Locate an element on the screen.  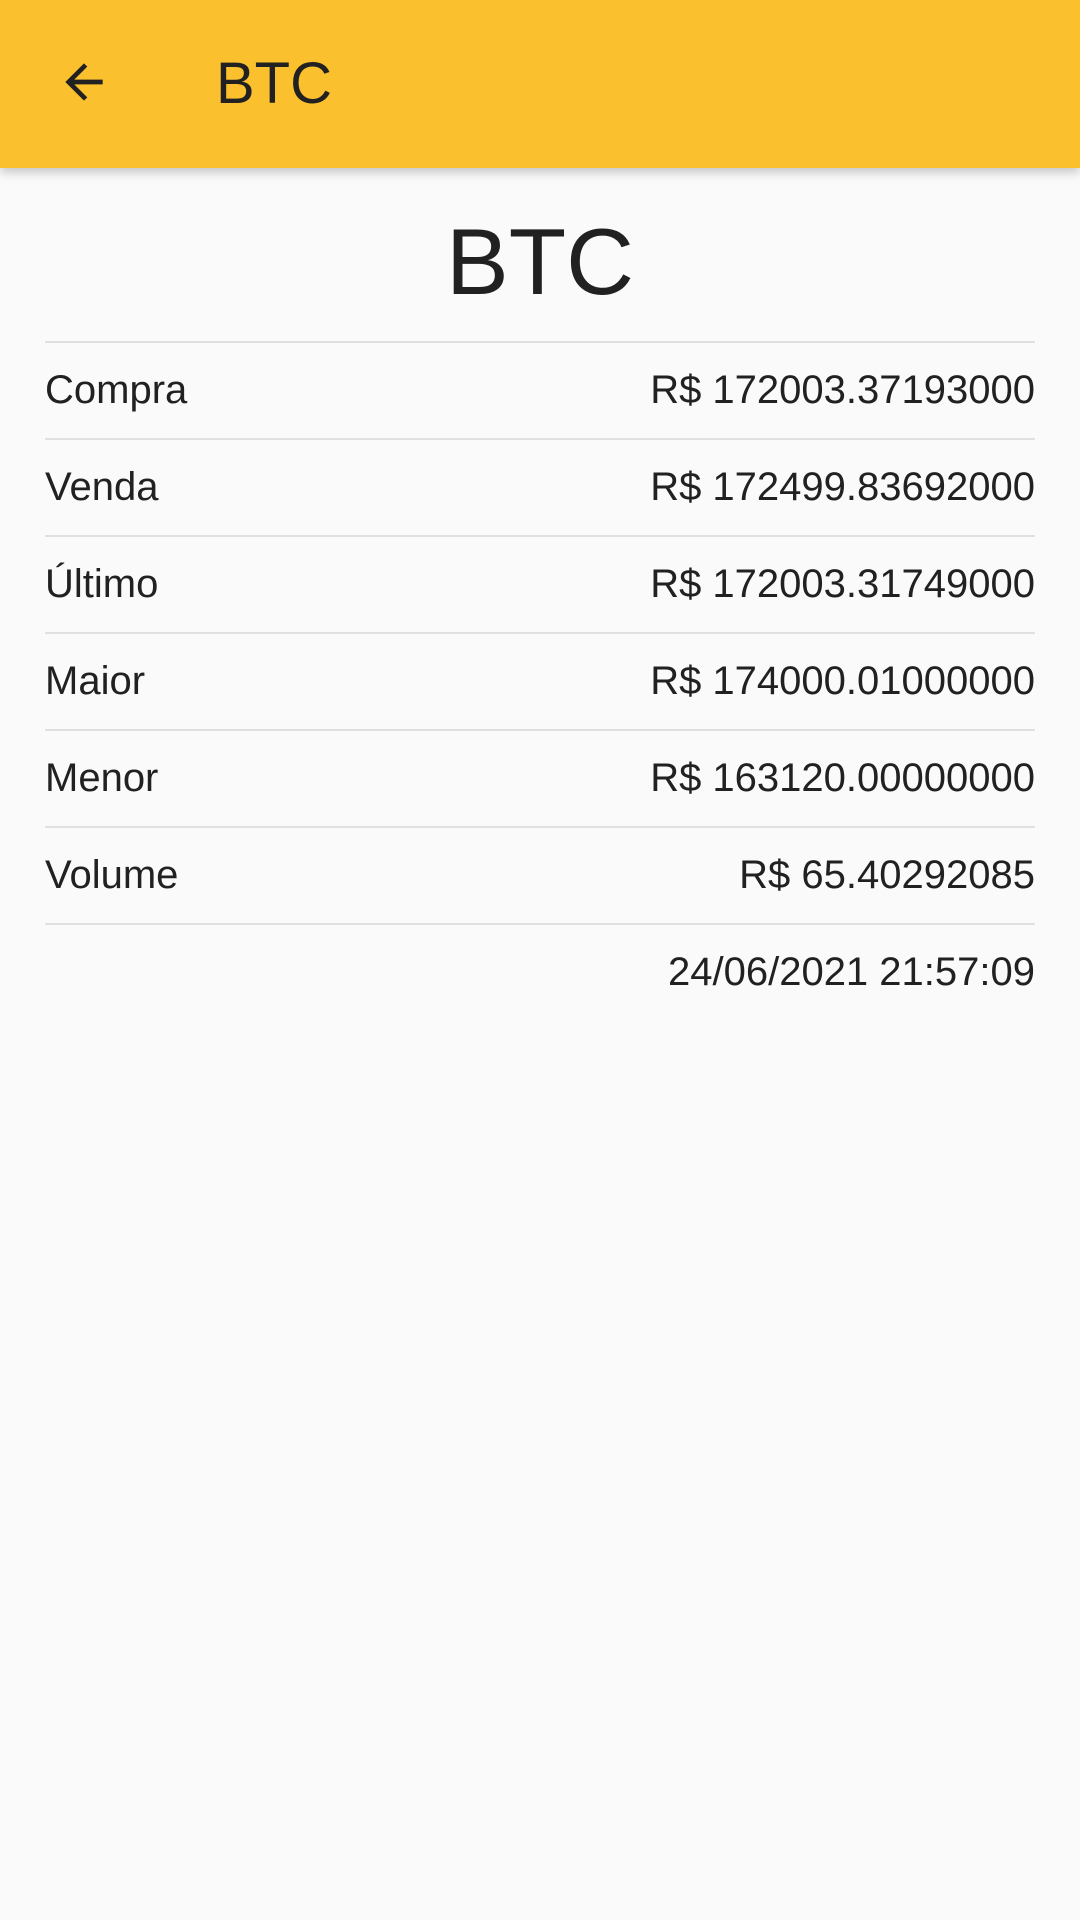
row-label: Compra is located at coordinates (116, 390).